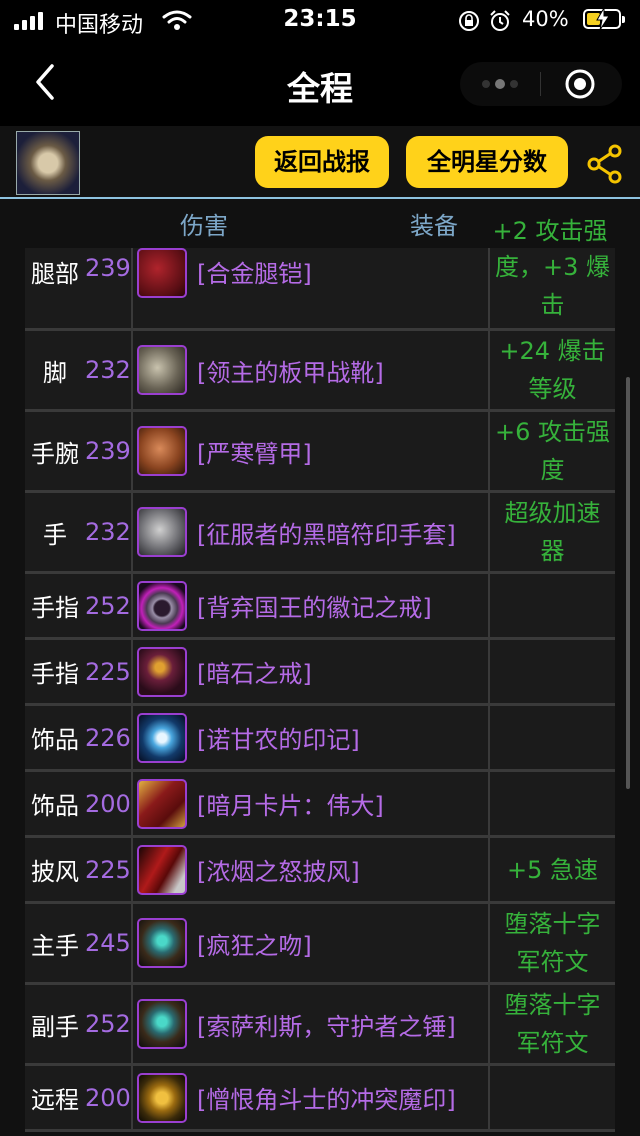 The image size is (640, 1136). Describe the element at coordinates (322, 162) in the screenshot. I see `return-report-button: 返回战报` at that location.